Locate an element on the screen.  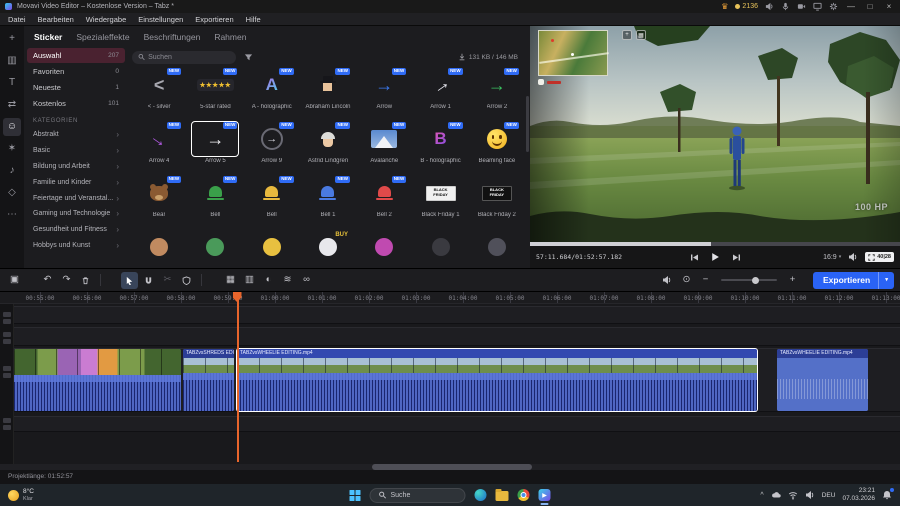
record-icon: ⊙ is located at coordinates (686, 280).